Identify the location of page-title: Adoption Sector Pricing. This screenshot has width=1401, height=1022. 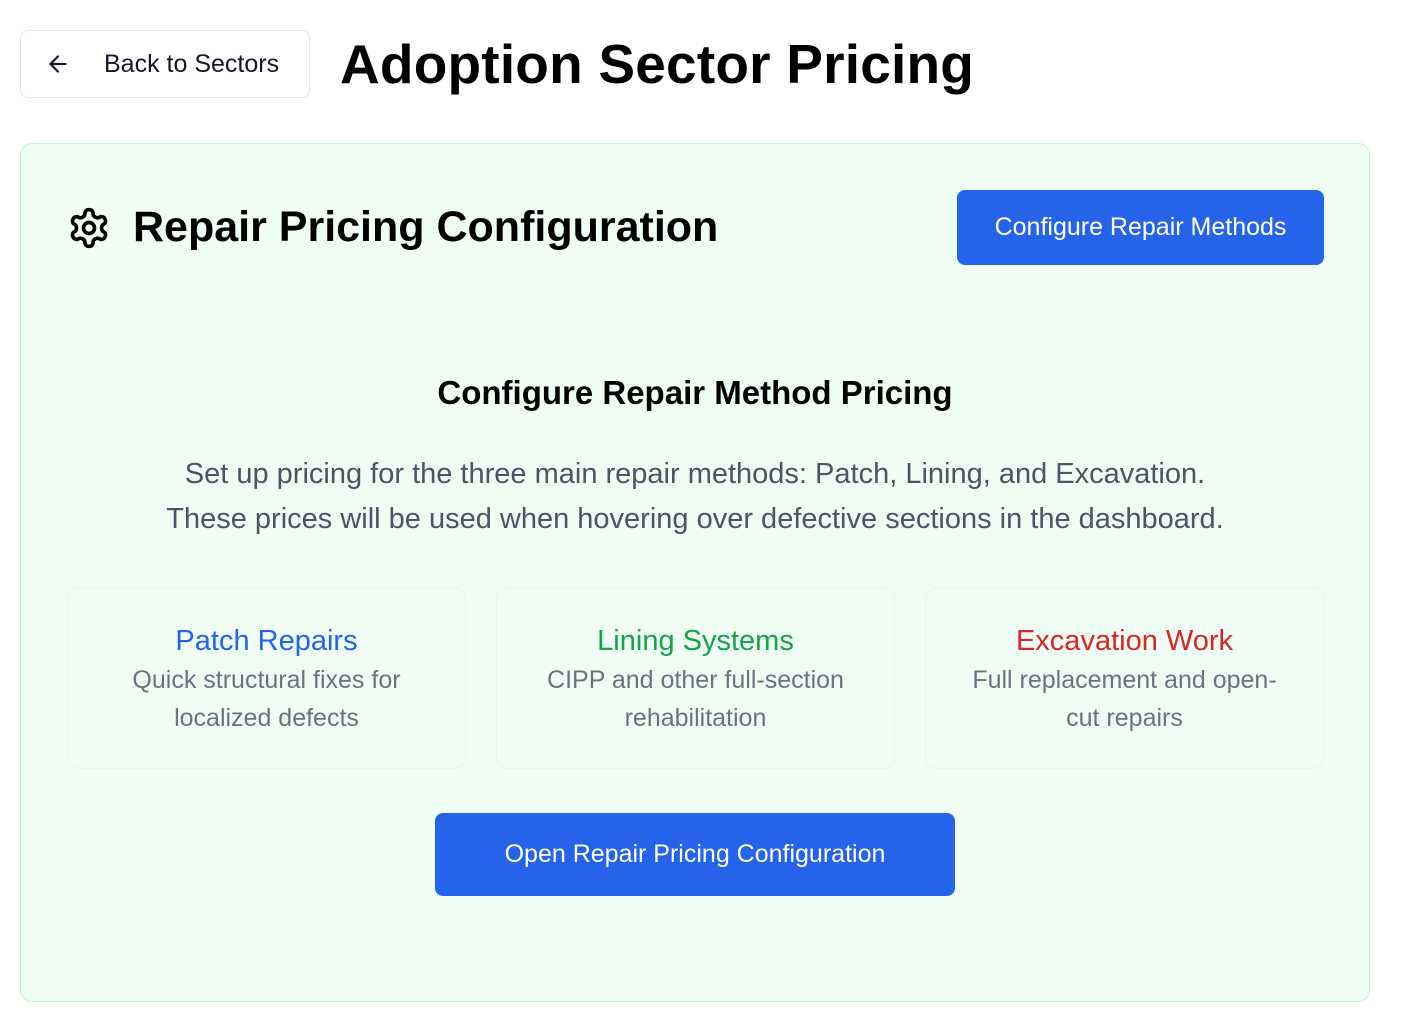
(657, 64).